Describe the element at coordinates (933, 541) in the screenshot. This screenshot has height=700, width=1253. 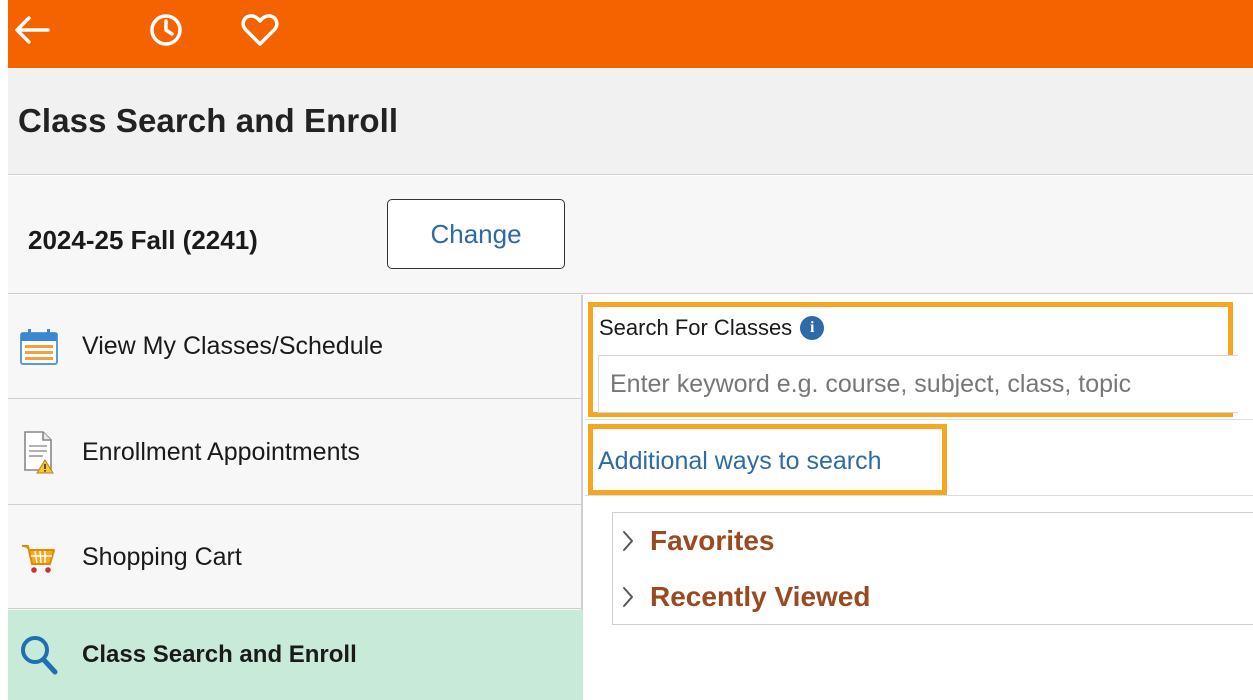
I see `accordion-favorites: Favorites` at that location.